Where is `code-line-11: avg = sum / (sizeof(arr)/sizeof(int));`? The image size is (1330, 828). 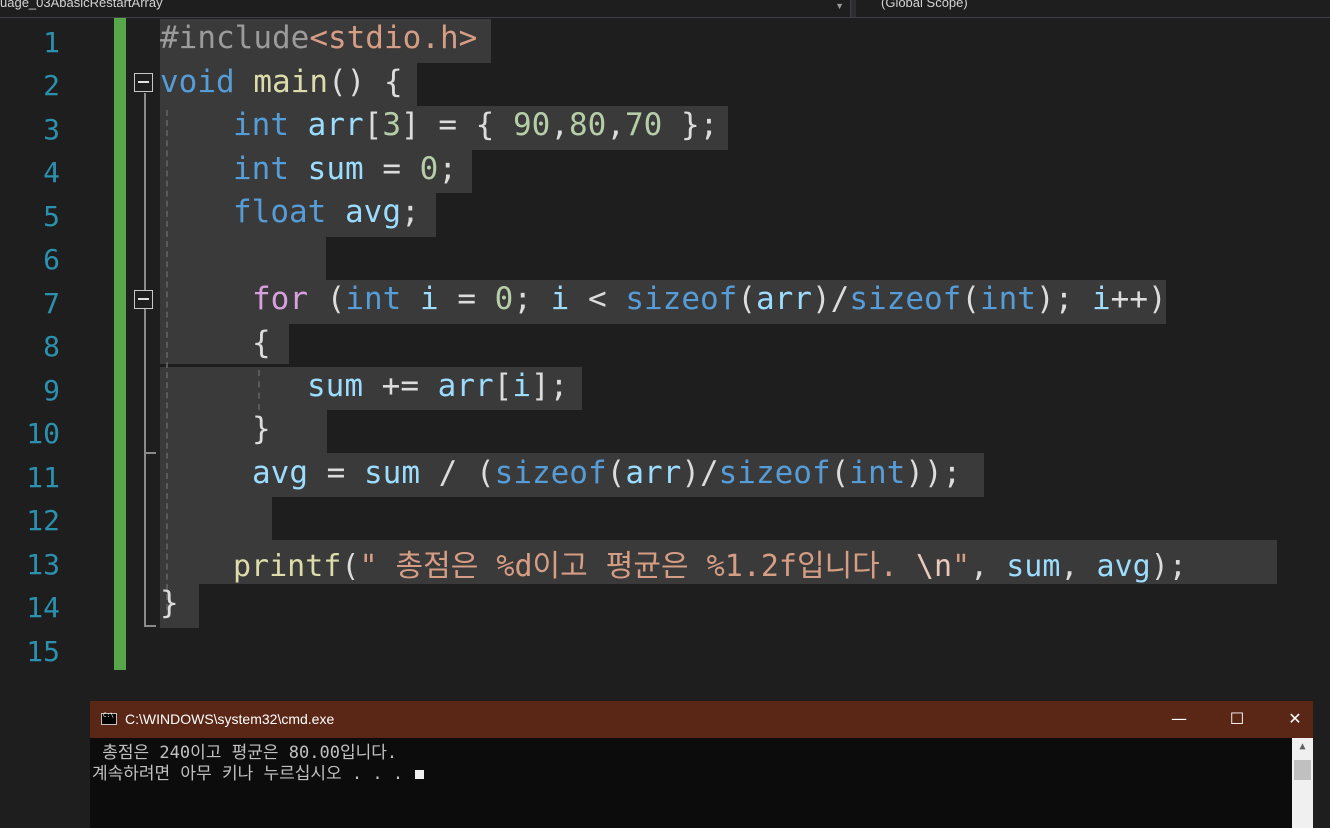
code-line-11: avg = sum / (sizeof(arr)/sizeof(int)); is located at coordinates (606, 473).